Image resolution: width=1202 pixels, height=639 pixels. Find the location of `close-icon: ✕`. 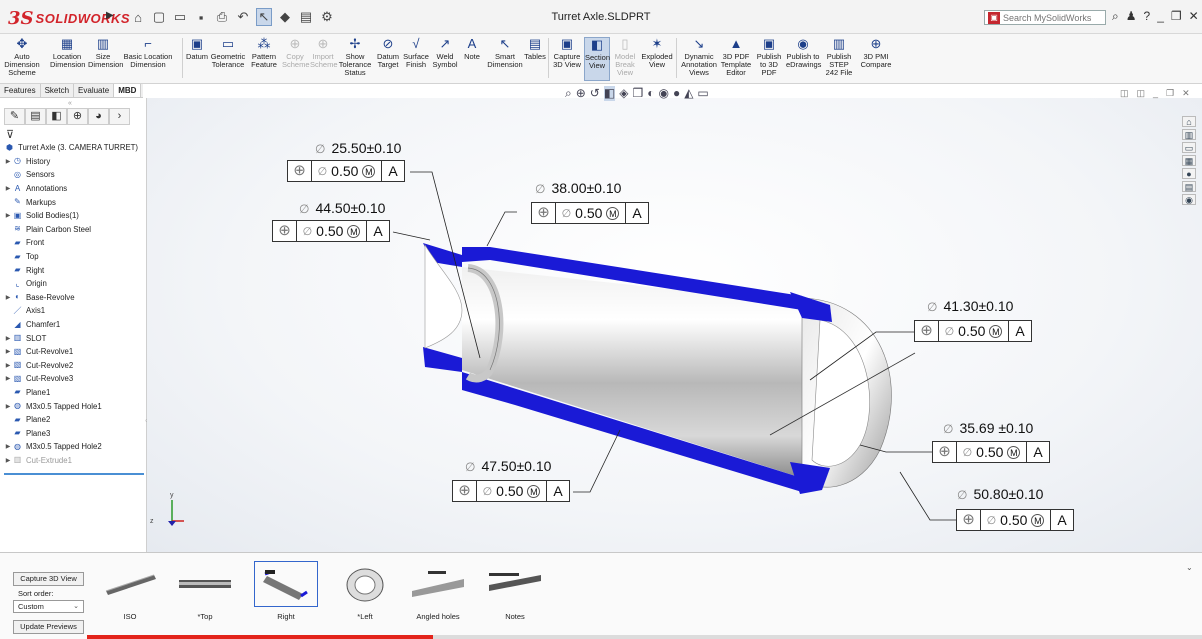

close-icon: ✕ is located at coordinates (1194, 16).